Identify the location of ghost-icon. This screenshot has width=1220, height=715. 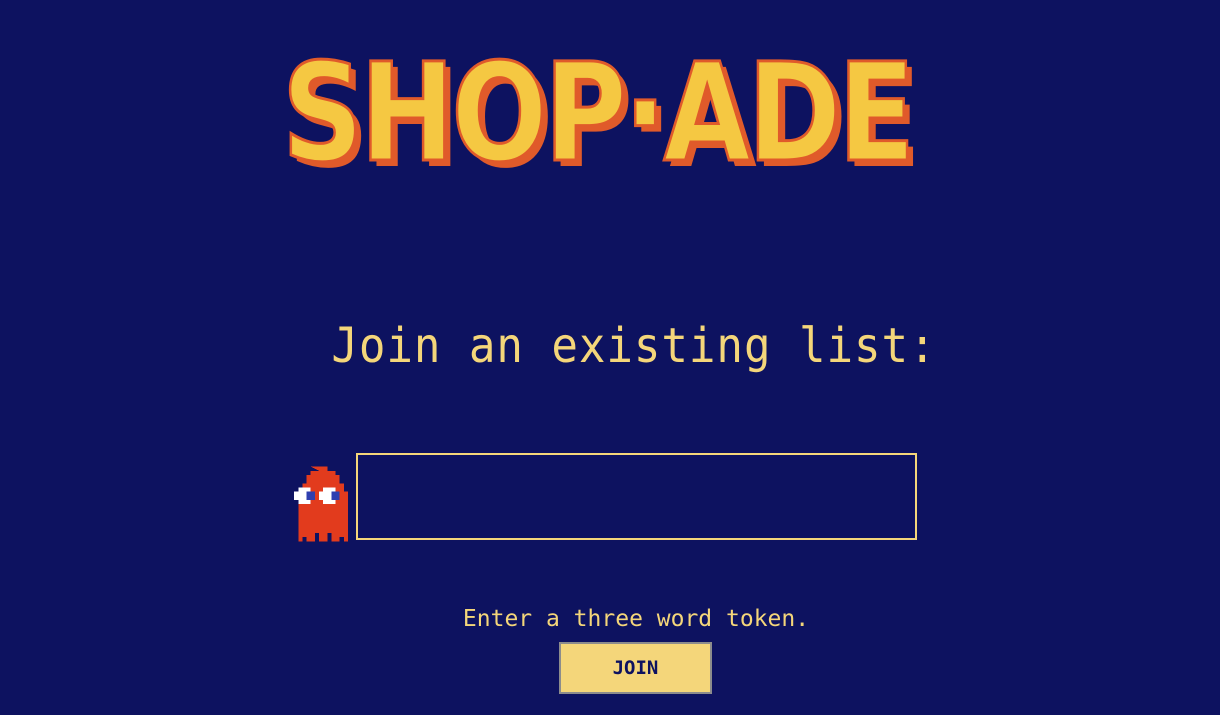
(321, 504).